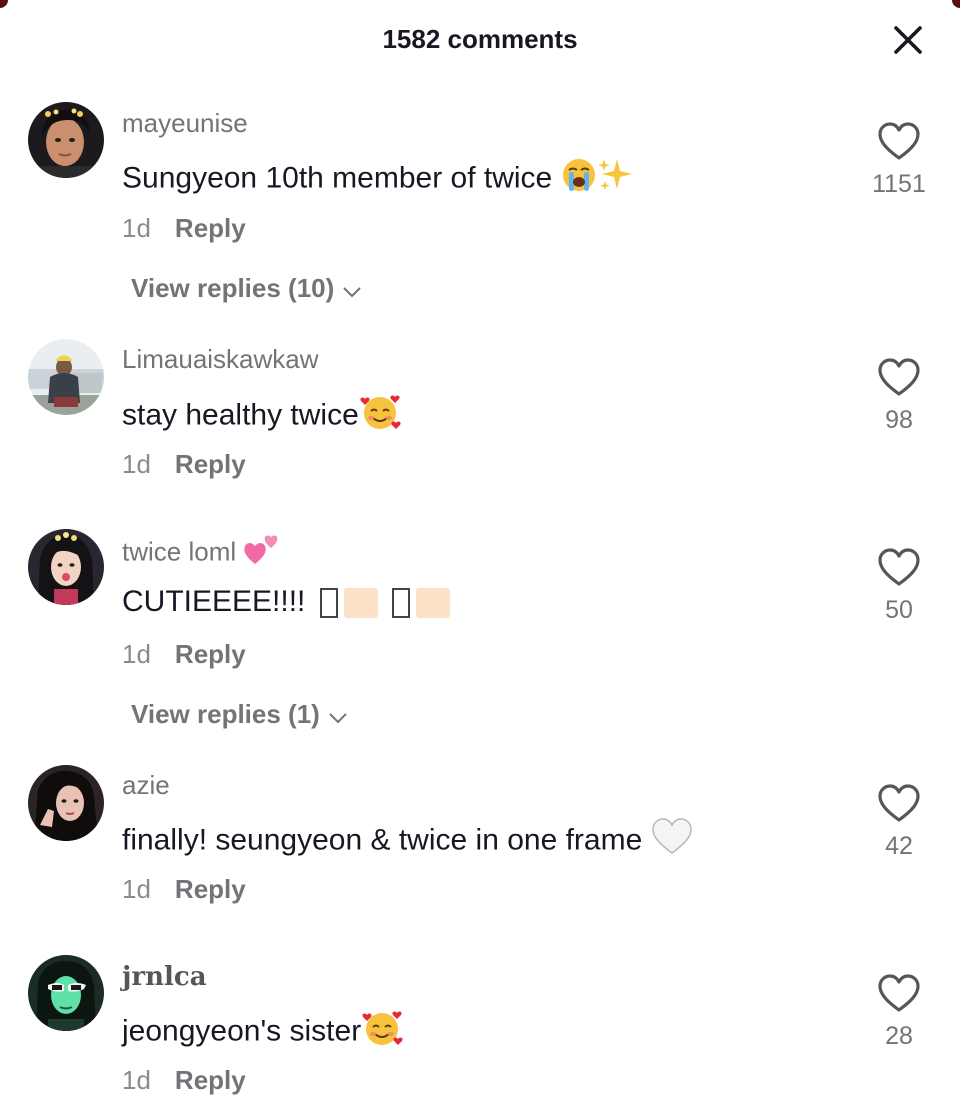  Describe the element at coordinates (899, 420) in the screenshot. I see `like-count: 98` at that location.